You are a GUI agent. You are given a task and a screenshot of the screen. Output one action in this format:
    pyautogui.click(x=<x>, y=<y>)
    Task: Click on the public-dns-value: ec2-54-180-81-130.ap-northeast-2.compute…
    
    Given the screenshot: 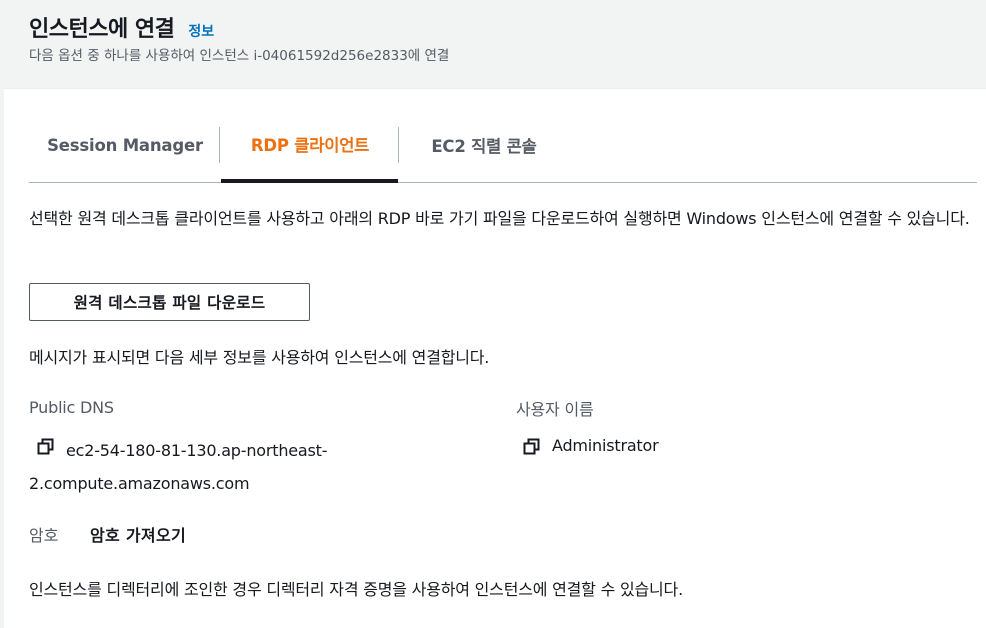 What is the action you would take?
    pyautogui.click(x=178, y=467)
    